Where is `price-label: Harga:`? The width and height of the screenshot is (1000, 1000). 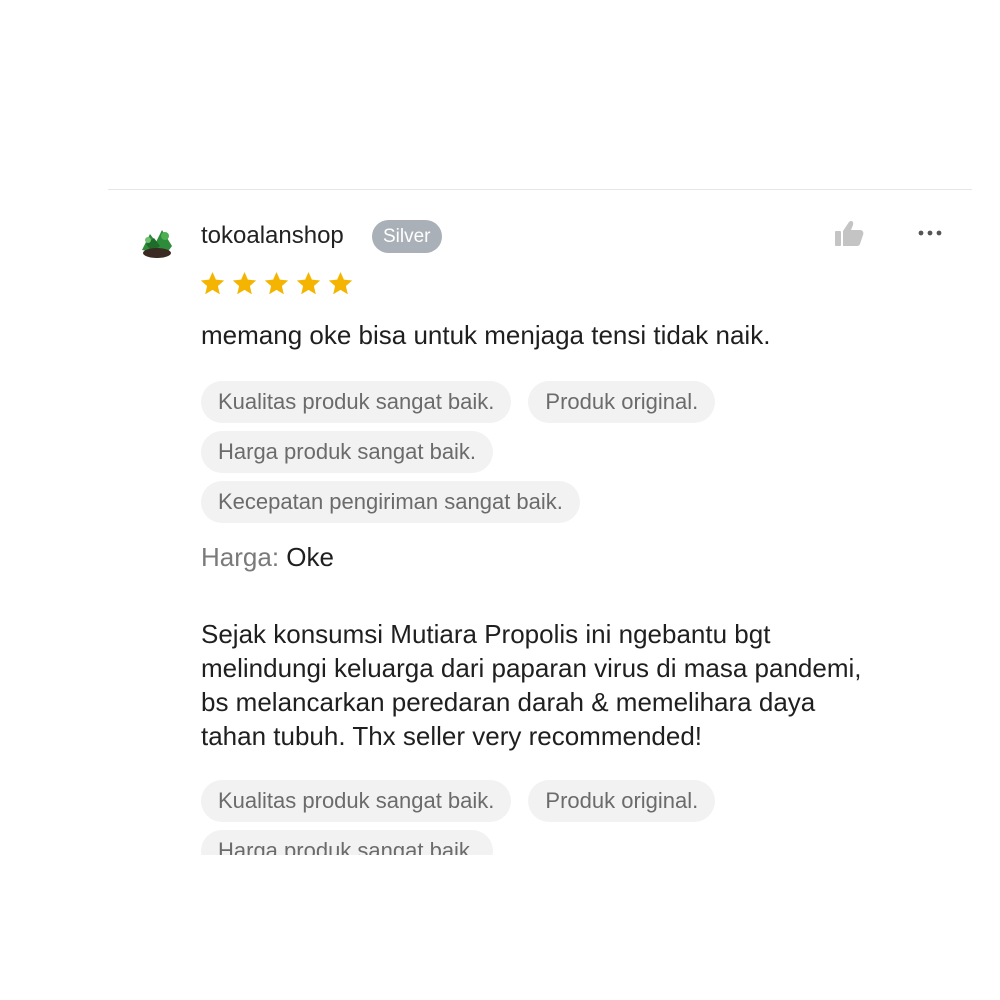 price-label: Harga: is located at coordinates (240, 557).